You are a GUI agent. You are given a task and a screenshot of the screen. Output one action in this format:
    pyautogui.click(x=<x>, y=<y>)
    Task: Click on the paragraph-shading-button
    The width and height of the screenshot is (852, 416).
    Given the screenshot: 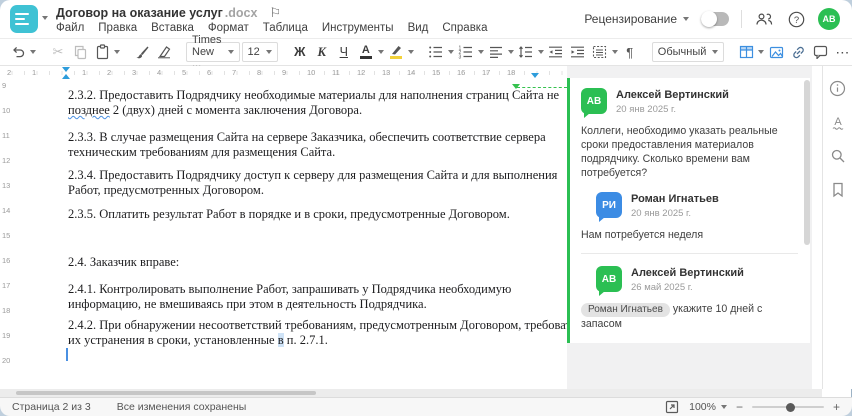 What is the action you would take?
    pyautogui.click(x=600, y=52)
    